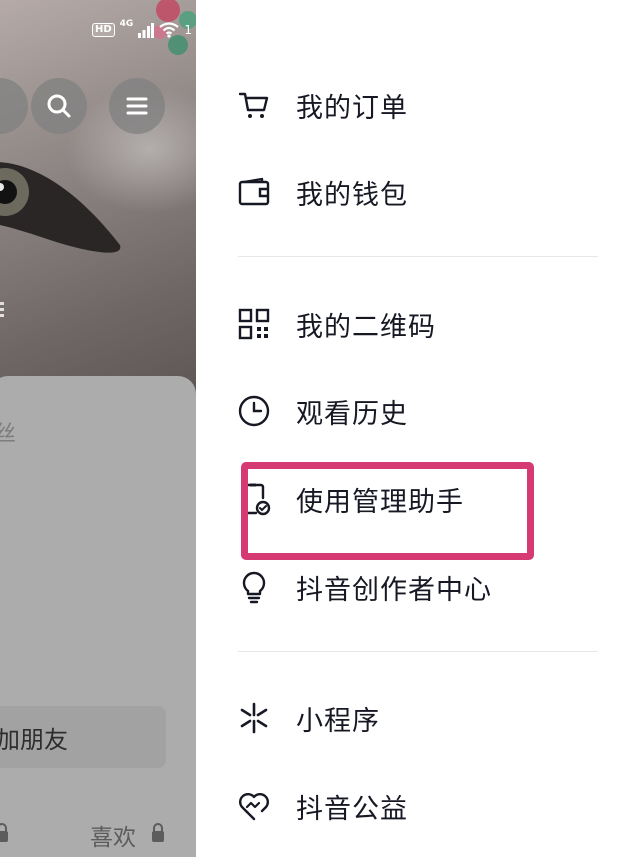  I want to click on status-time: 1, so click(188, 30).